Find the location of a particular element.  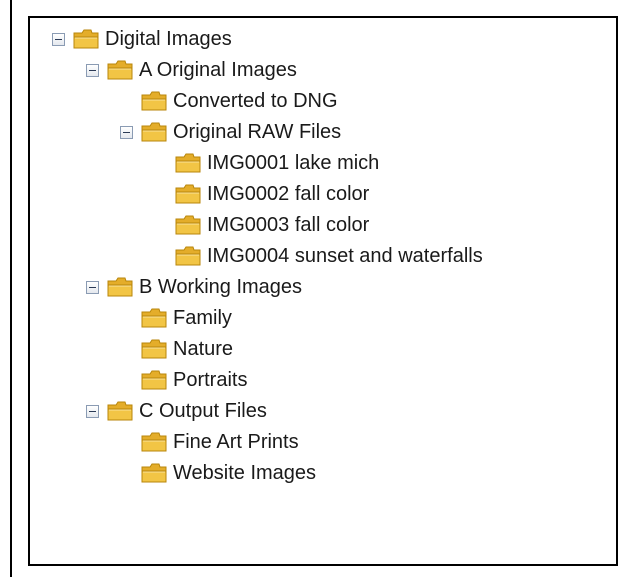

tree-item: Portraits is located at coordinates (194, 380).